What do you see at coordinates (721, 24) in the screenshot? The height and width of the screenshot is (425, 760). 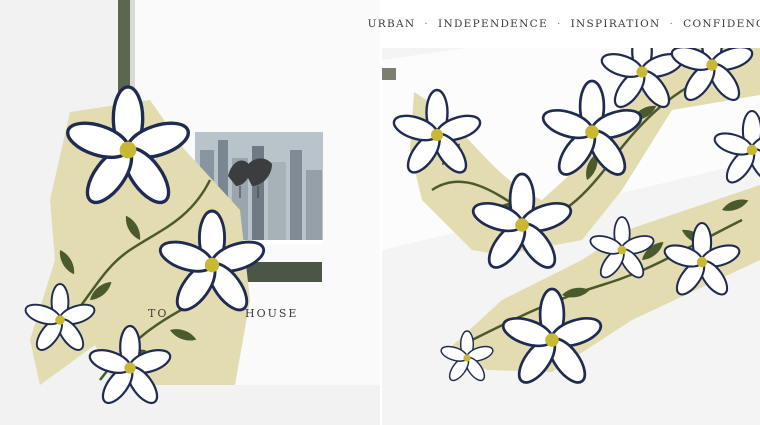 I see `tagline-word-confidence: CONFIDENCE` at bounding box center [721, 24].